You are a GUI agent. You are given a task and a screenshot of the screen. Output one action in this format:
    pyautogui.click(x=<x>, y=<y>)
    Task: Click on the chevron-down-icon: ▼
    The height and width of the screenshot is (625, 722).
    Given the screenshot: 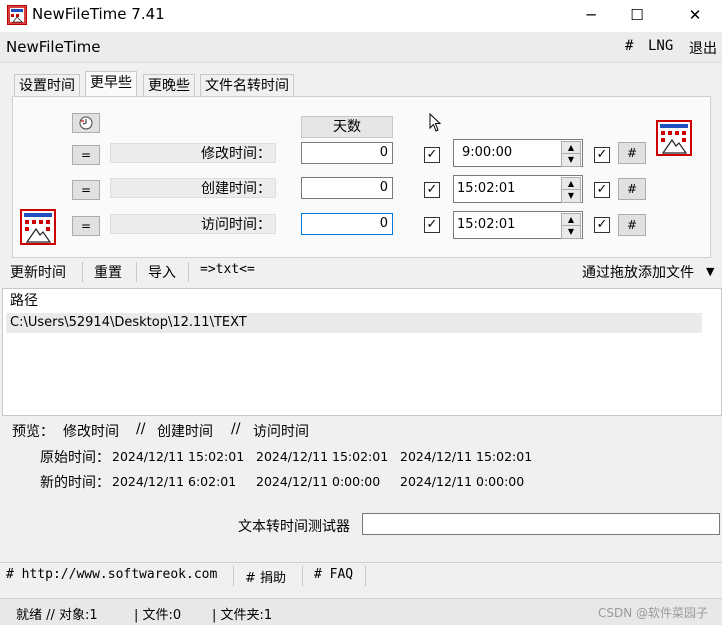 What is the action you would take?
    pyautogui.click(x=710, y=271)
    